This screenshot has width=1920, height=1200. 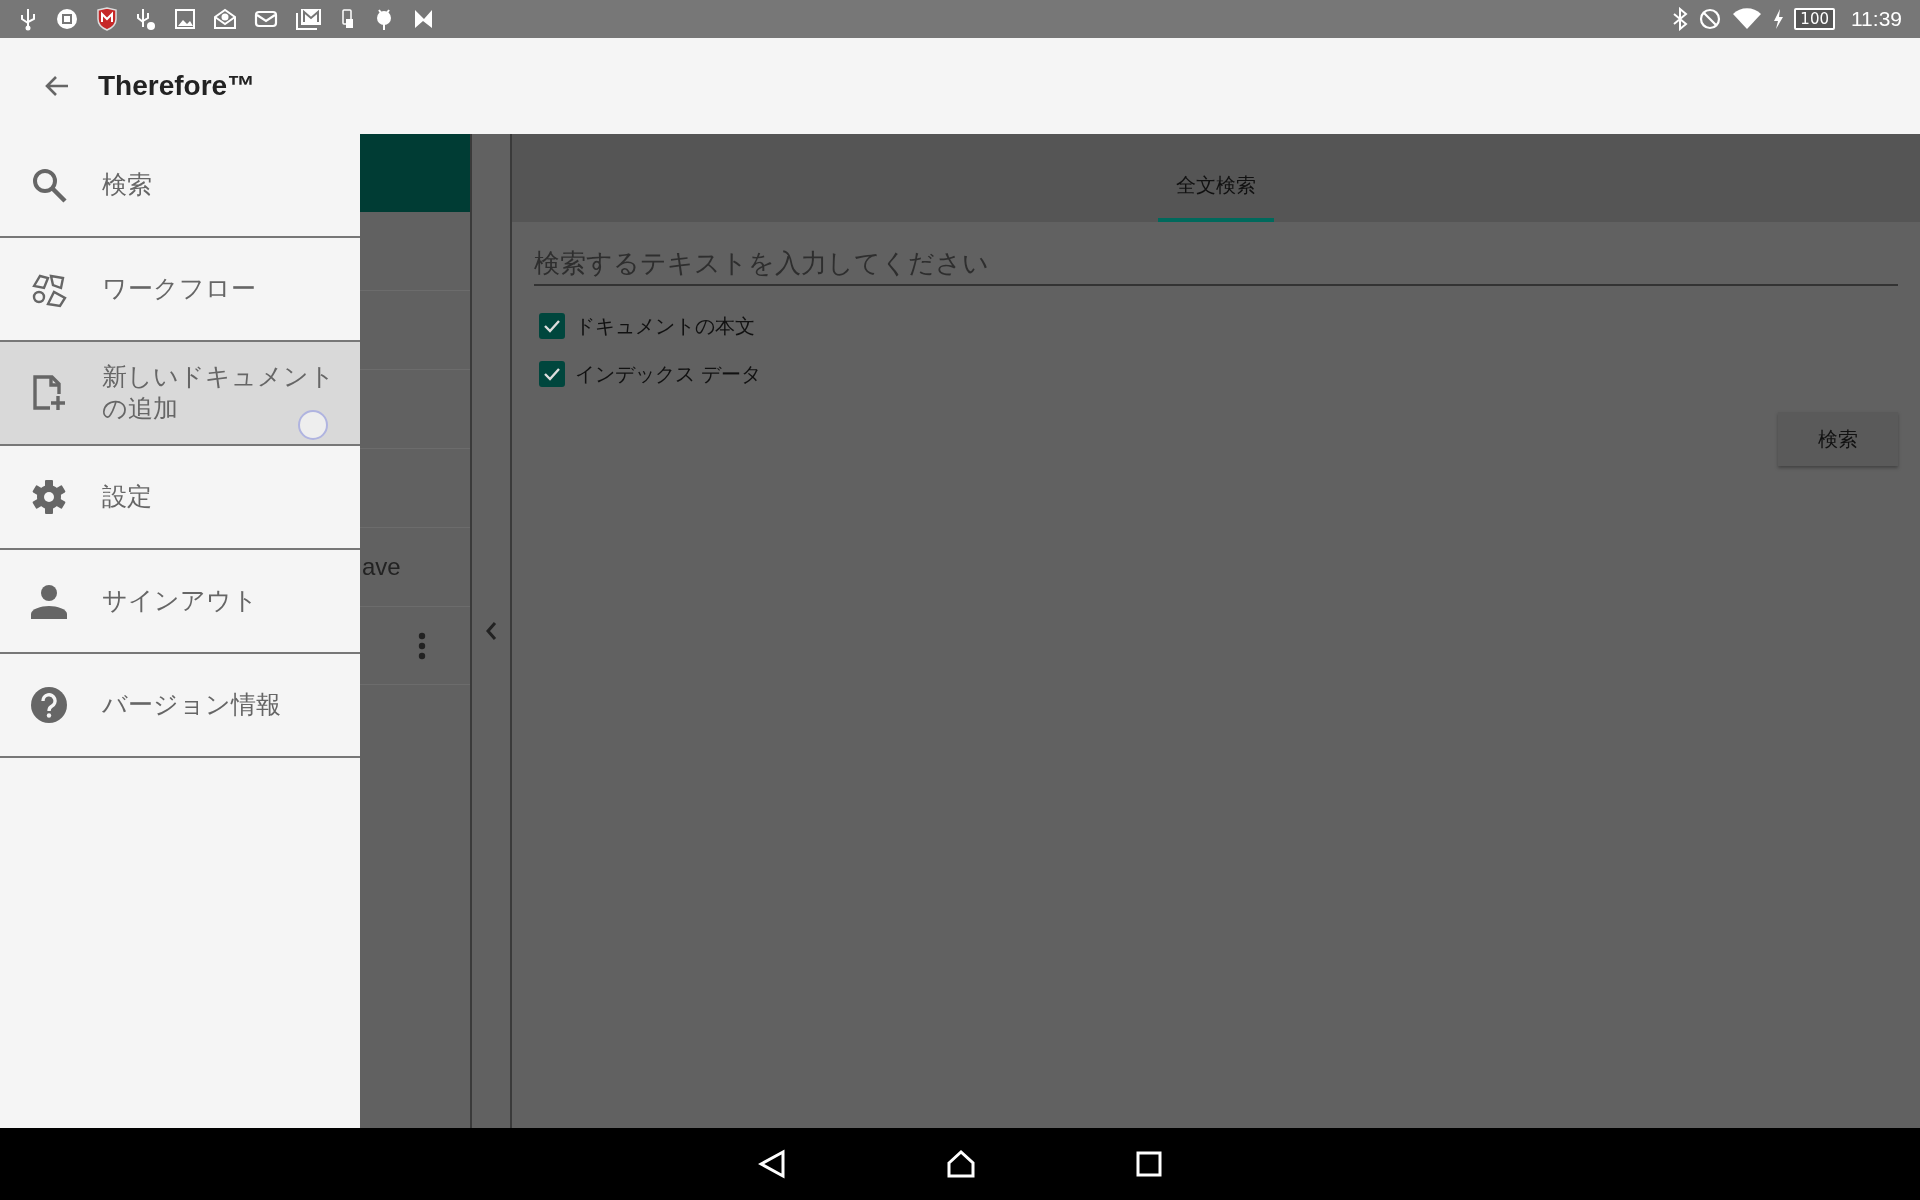 I want to click on clock: 11:39, so click(x=1876, y=19).